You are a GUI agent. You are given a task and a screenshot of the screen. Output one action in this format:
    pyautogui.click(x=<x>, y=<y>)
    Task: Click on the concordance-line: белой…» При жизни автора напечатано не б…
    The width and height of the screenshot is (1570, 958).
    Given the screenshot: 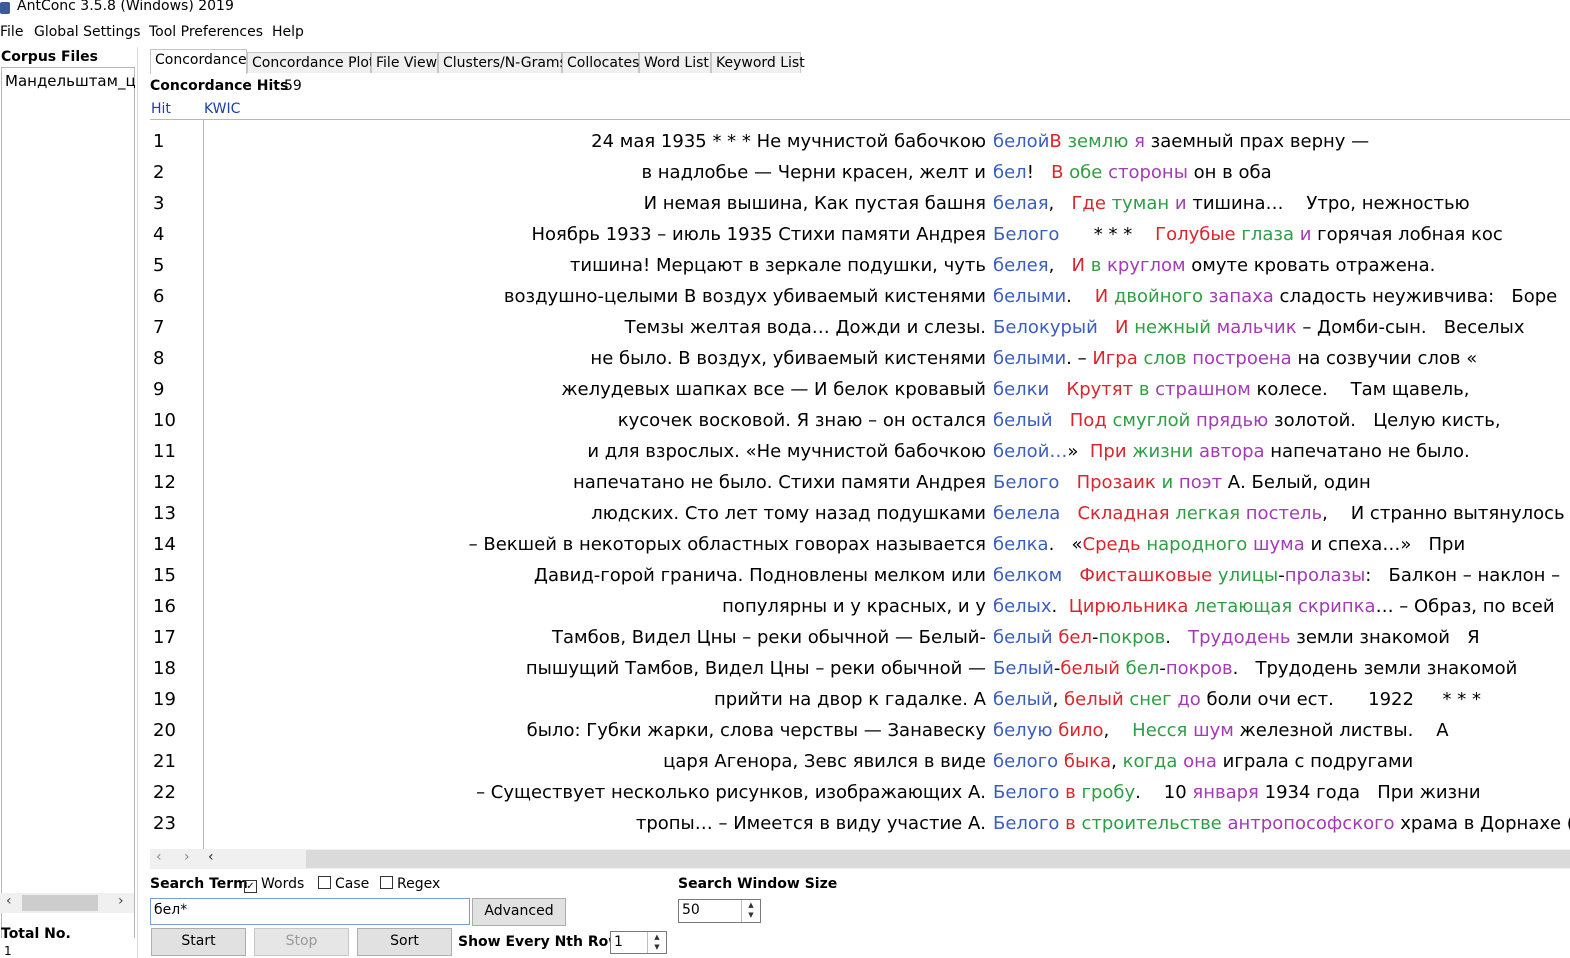 What is the action you would take?
    pyautogui.click(x=1231, y=452)
    